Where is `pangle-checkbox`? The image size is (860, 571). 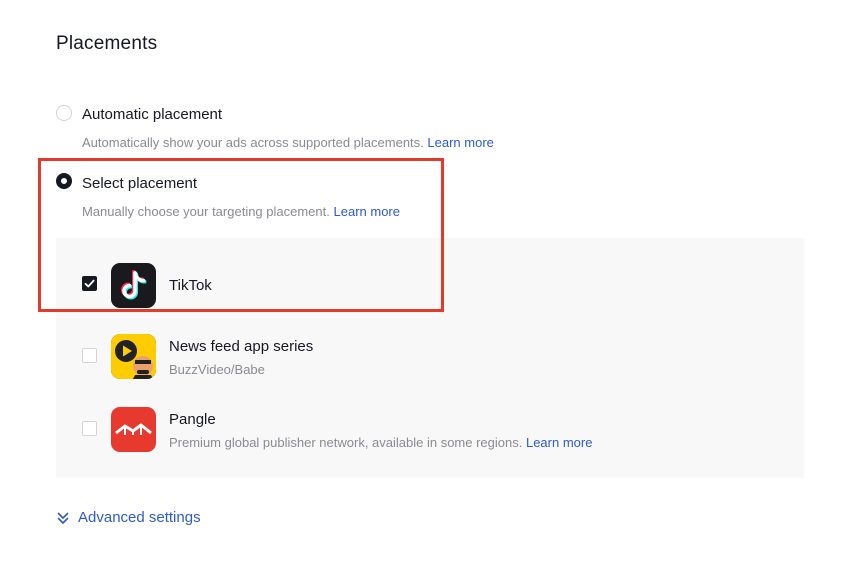
pangle-checkbox is located at coordinates (89, 428).